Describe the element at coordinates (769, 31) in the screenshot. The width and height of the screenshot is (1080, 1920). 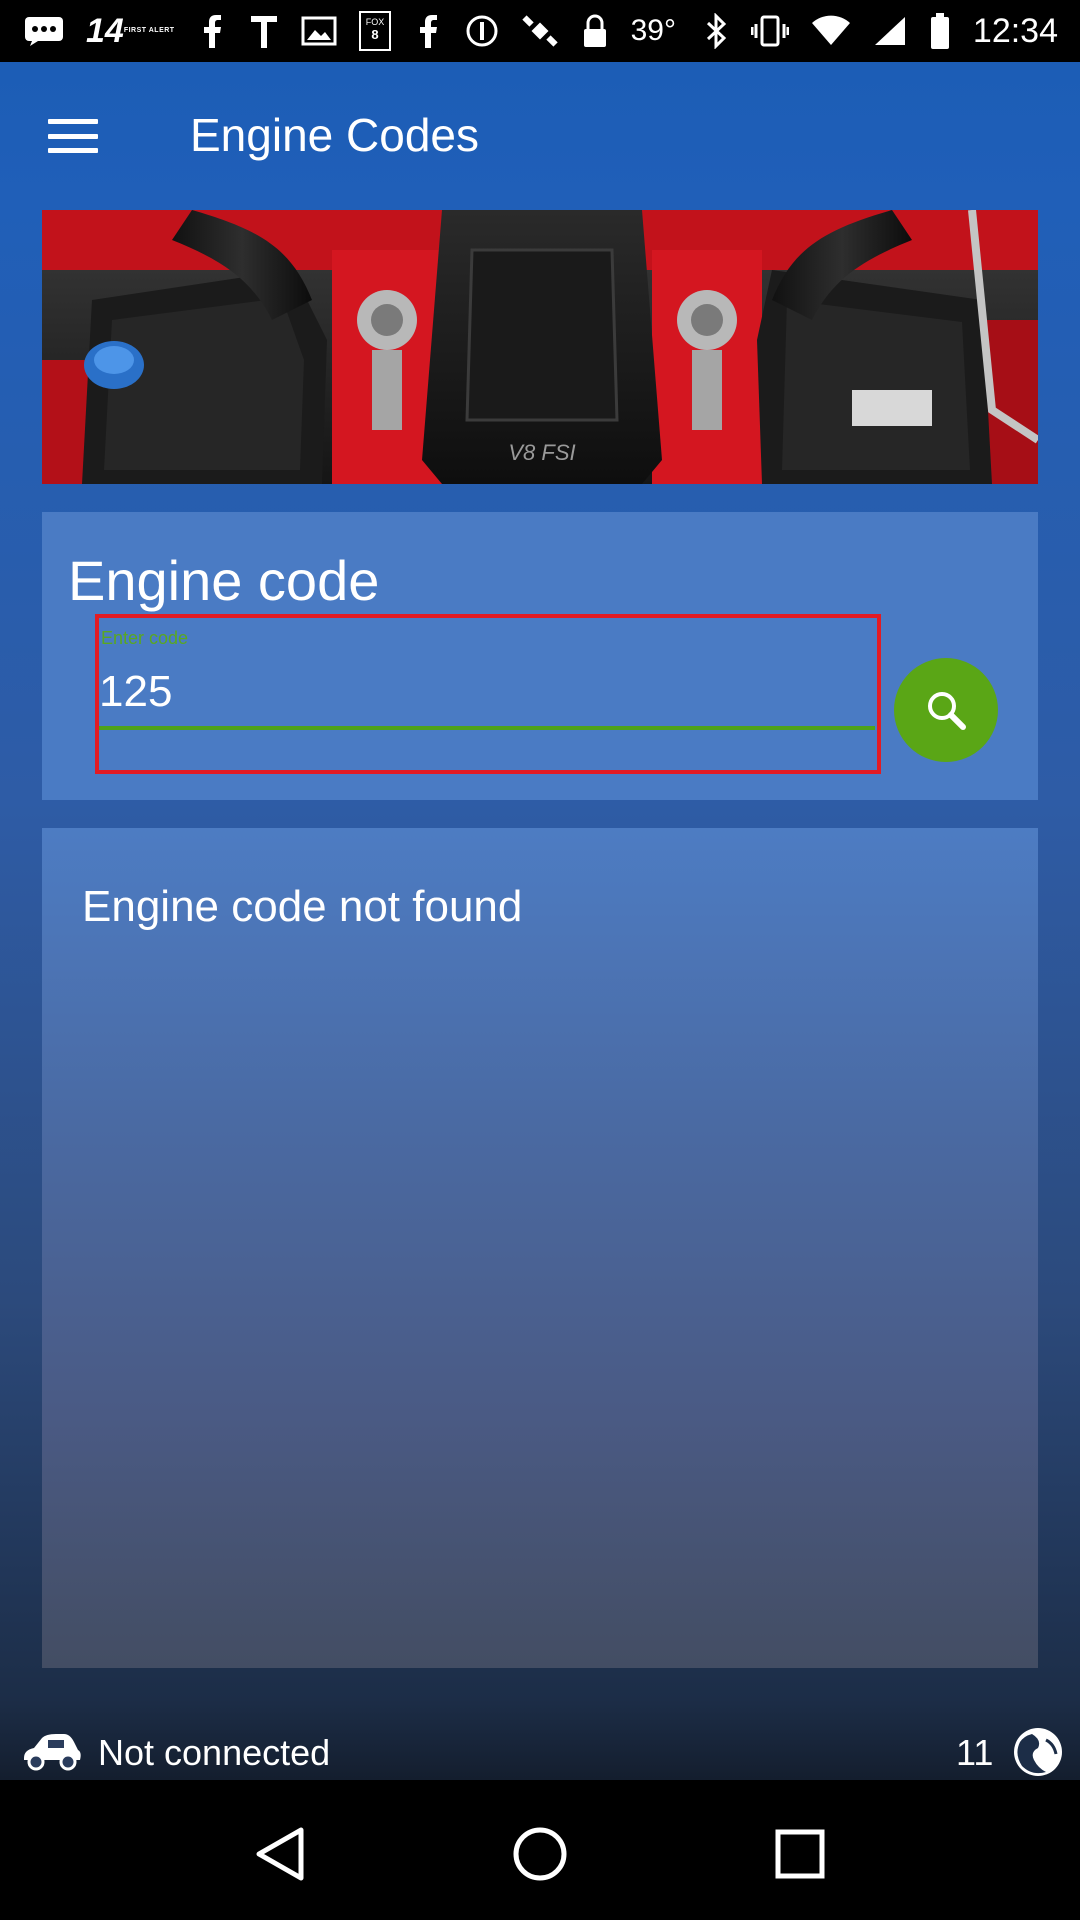
I see `vibrate-icon` at that location.